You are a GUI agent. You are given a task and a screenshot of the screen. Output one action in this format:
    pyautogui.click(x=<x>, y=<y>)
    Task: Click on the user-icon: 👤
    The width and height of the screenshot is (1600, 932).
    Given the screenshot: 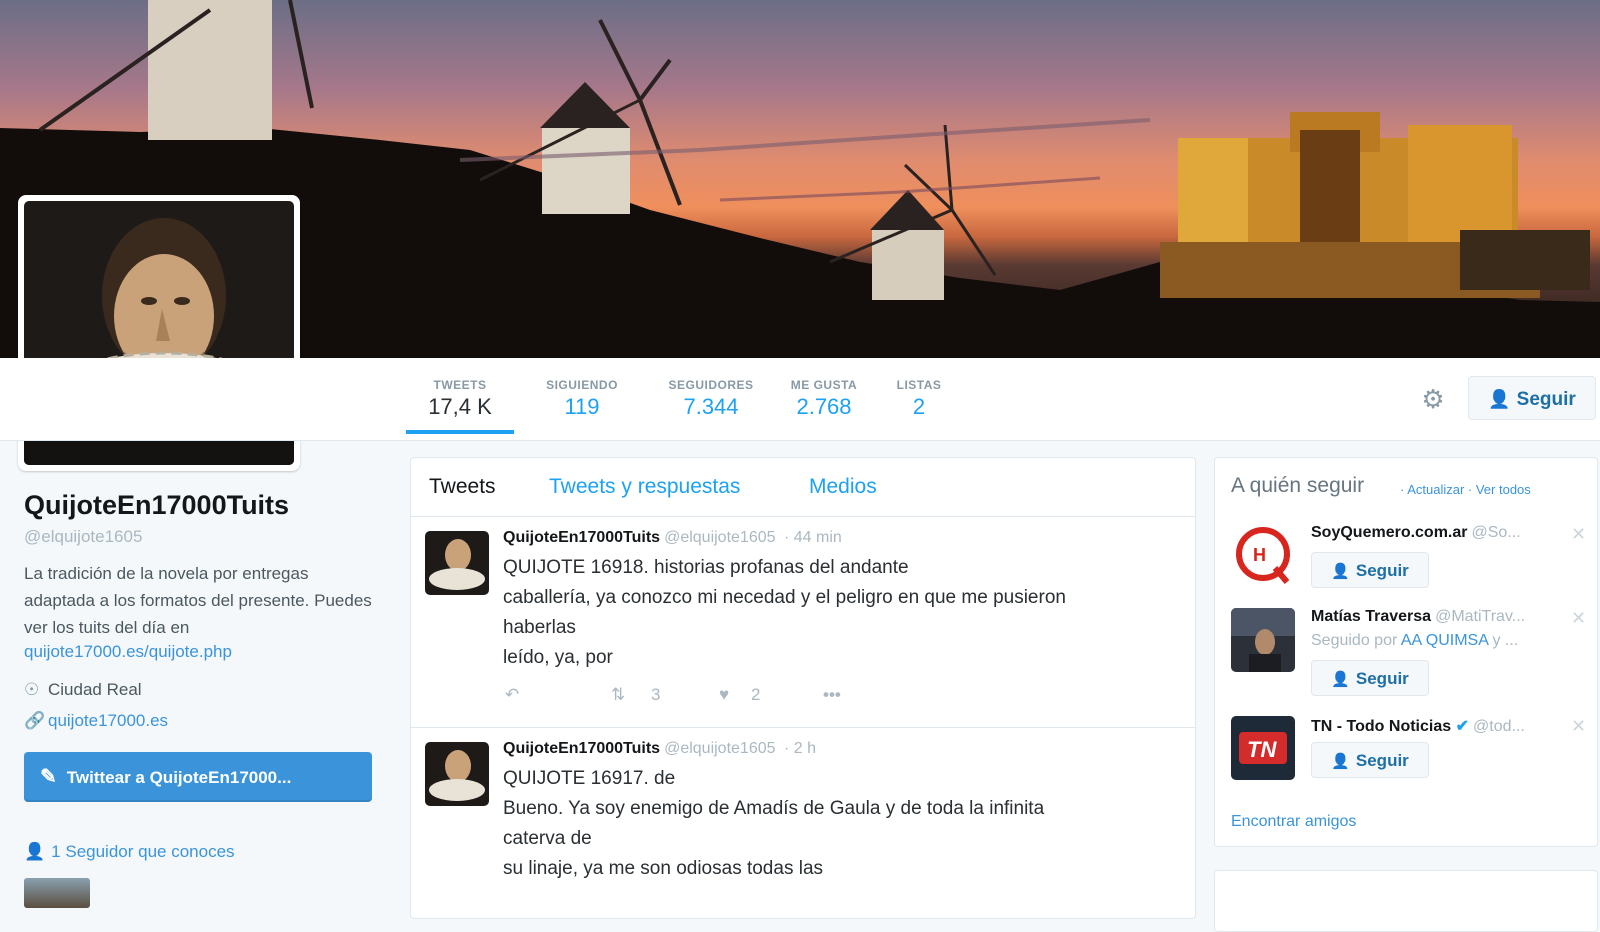 What is the action you would take?
    pyautogui.click(x=35, y=851)
    